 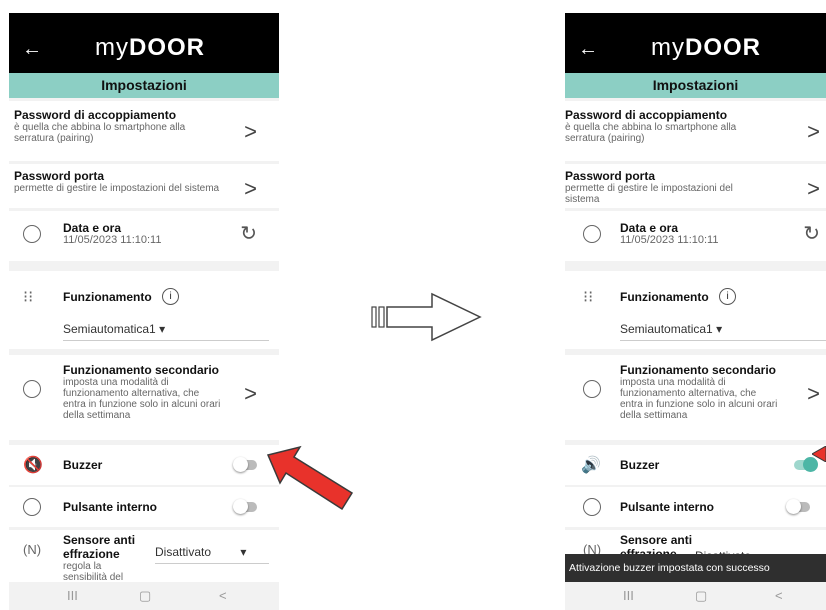 What do you see at coordinates (200, 552) in the screenshot?
I see `sensor-select: Disattivato ▾` at bounding box center [200, 552].